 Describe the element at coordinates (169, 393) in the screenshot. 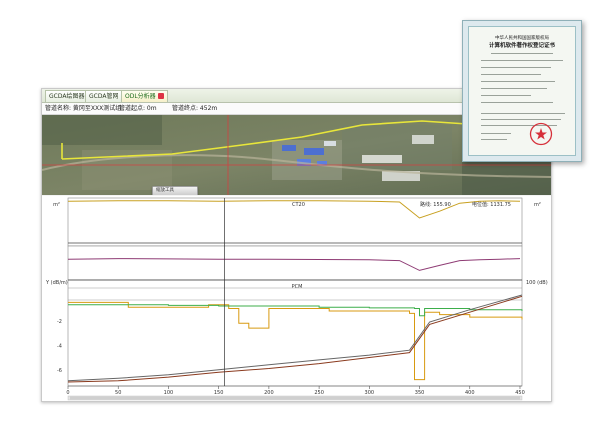

I see `x-axis-tick-label: 100` at that location.